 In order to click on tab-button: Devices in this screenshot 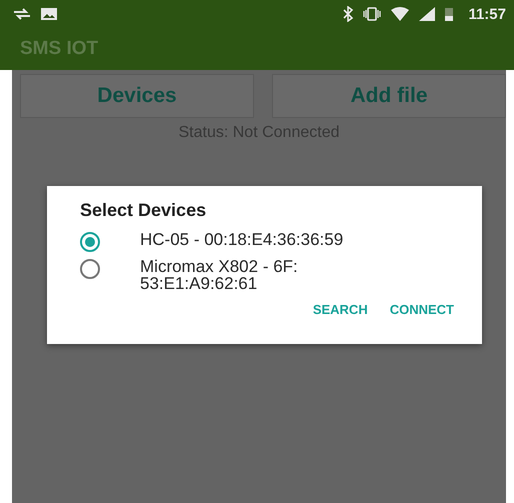, I will do `click(137, 96)`.